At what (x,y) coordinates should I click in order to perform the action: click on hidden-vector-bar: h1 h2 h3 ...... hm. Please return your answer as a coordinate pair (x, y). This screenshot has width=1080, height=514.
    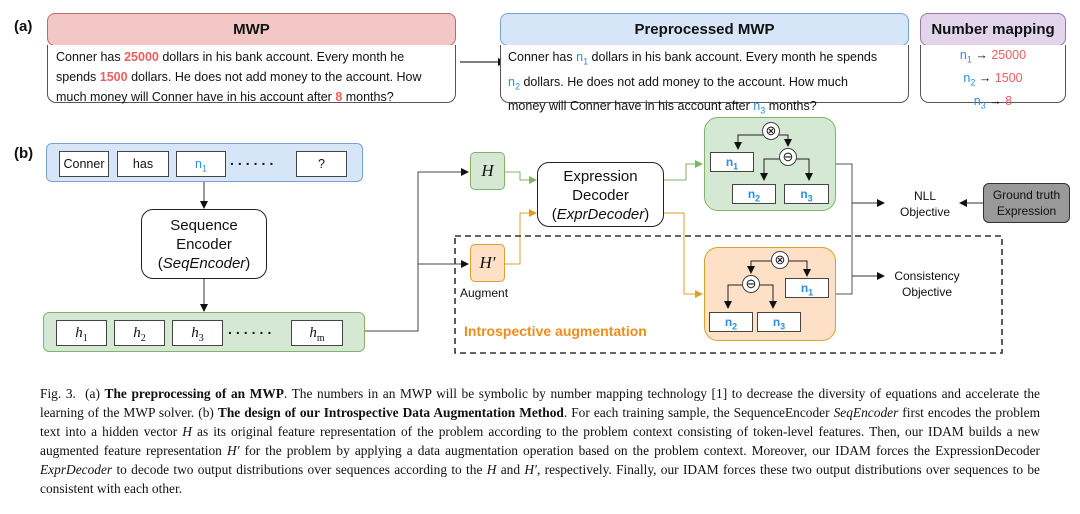
    Looking at the image, I should click on (204, 332).